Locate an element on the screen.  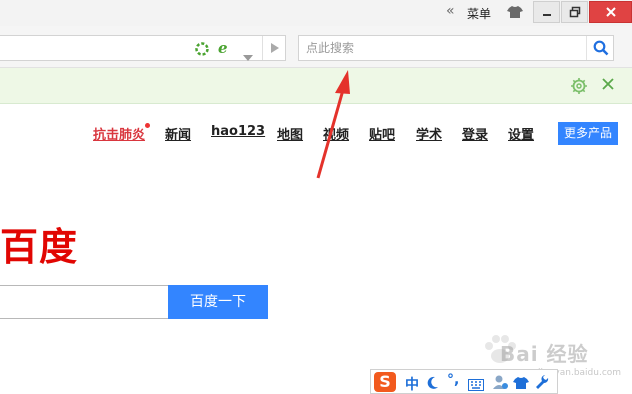
keyboard-icon is located at coordinates (476, 385).